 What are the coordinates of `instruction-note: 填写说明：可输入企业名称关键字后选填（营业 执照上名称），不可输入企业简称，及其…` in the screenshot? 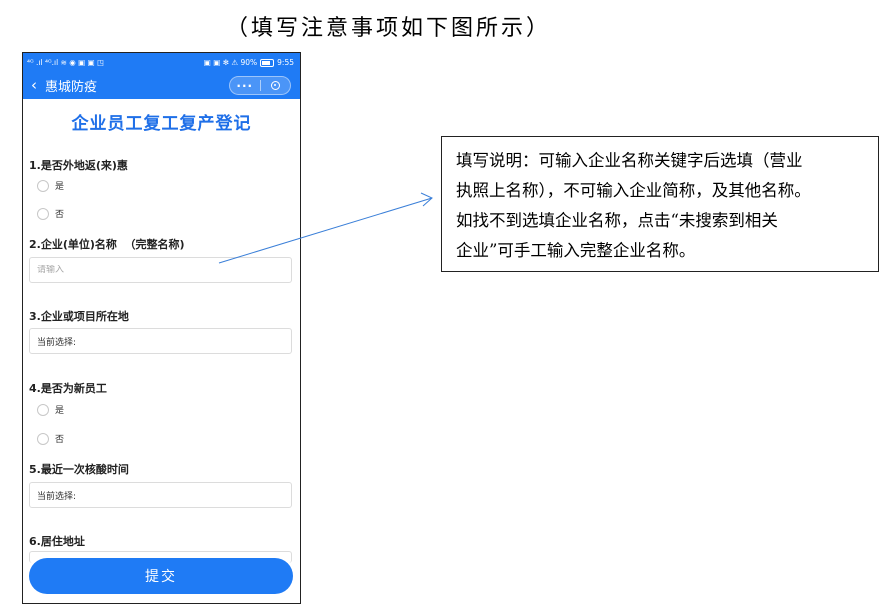 It's located at (660, 204).